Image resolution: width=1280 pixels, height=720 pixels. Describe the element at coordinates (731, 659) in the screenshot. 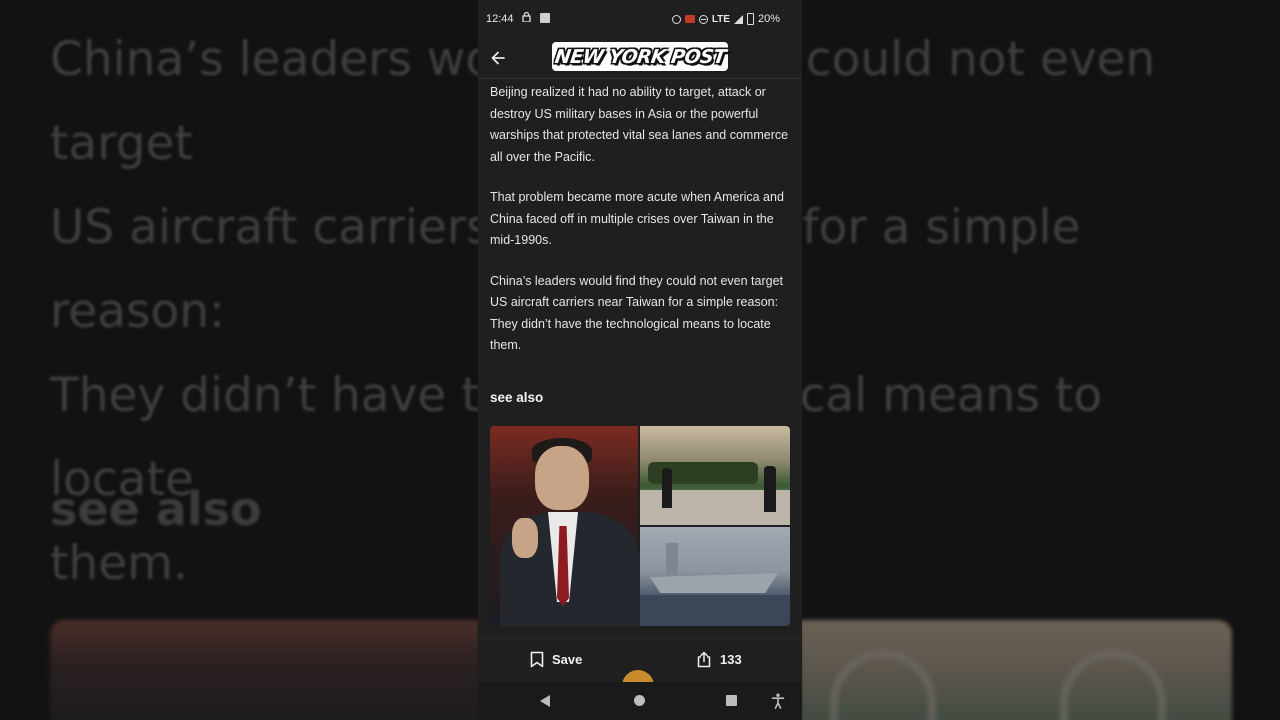

I see `share-count: 133` at that location.